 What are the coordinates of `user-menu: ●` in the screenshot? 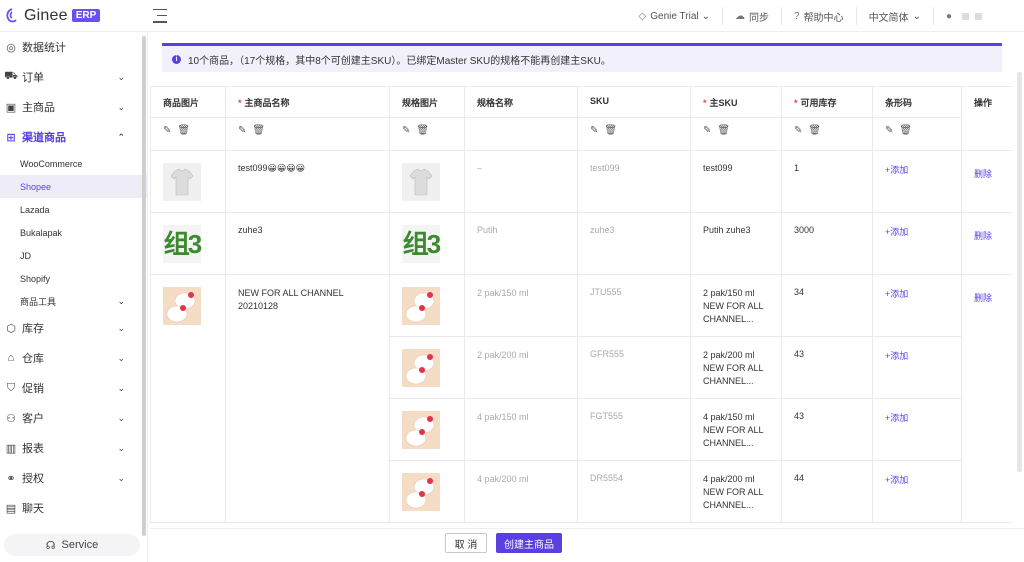 It's located at (964, 16).